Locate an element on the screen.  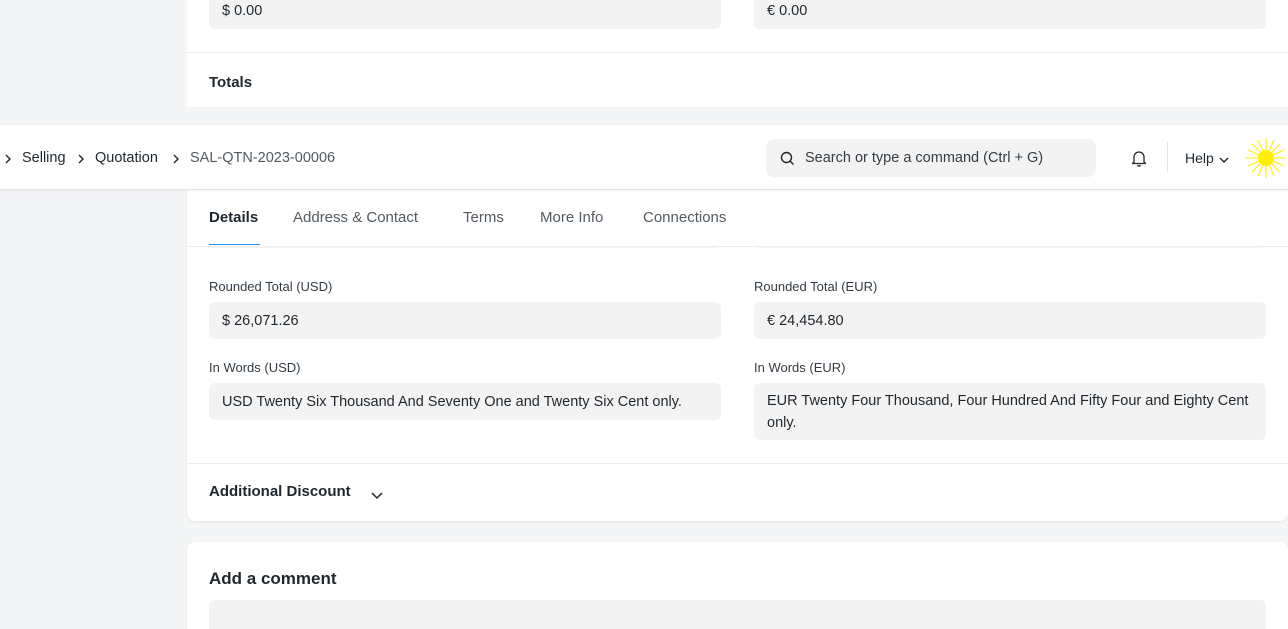
breadcrumb-document: SAL-QTN-2023-00006 is located at coordinates (262, 158).